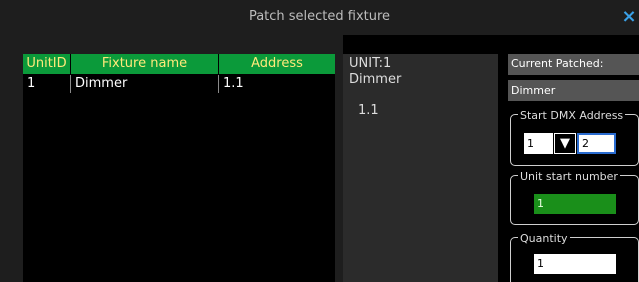 The height and width of the screenshot is (282, 639). I want to click on current-patched-value: Dimmer, so click(533, 90).